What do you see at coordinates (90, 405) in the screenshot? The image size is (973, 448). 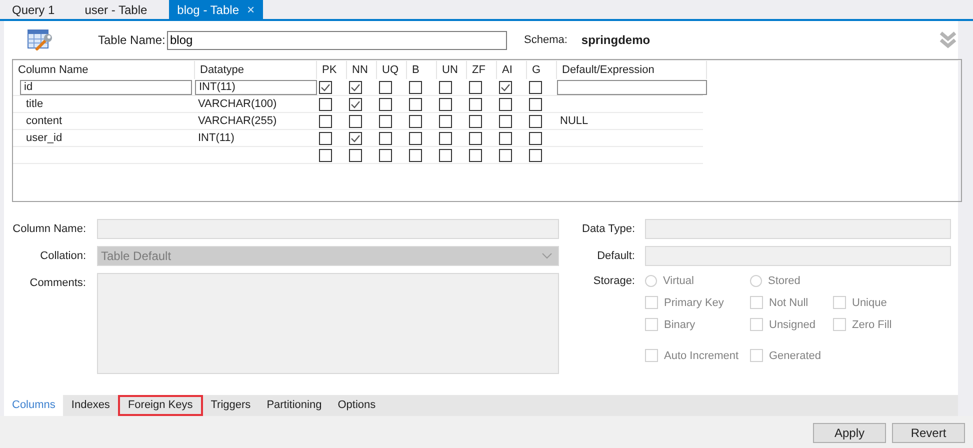 I see `section-tab: Indexes` at bounding box center [90, 405].